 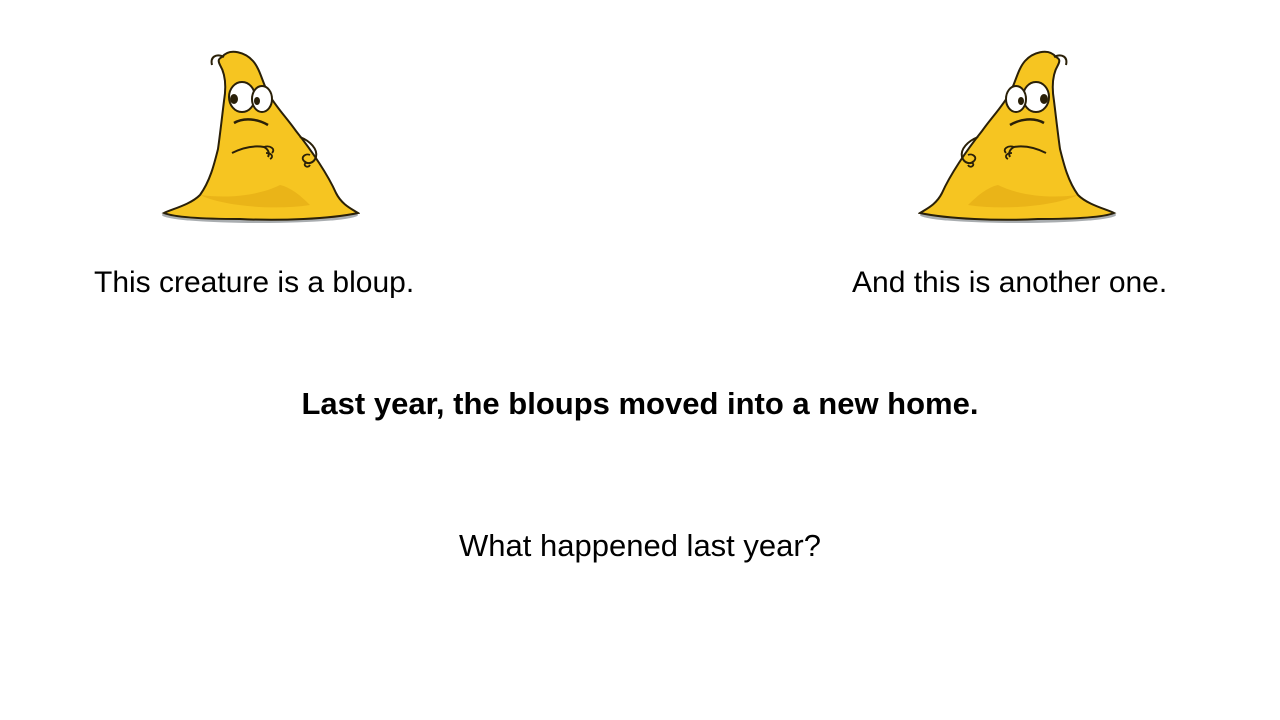 What do you see at coordinates (640, 545) in the screenshot?
I see `question-text: What happened last year?` at bounding box center [640, 545].